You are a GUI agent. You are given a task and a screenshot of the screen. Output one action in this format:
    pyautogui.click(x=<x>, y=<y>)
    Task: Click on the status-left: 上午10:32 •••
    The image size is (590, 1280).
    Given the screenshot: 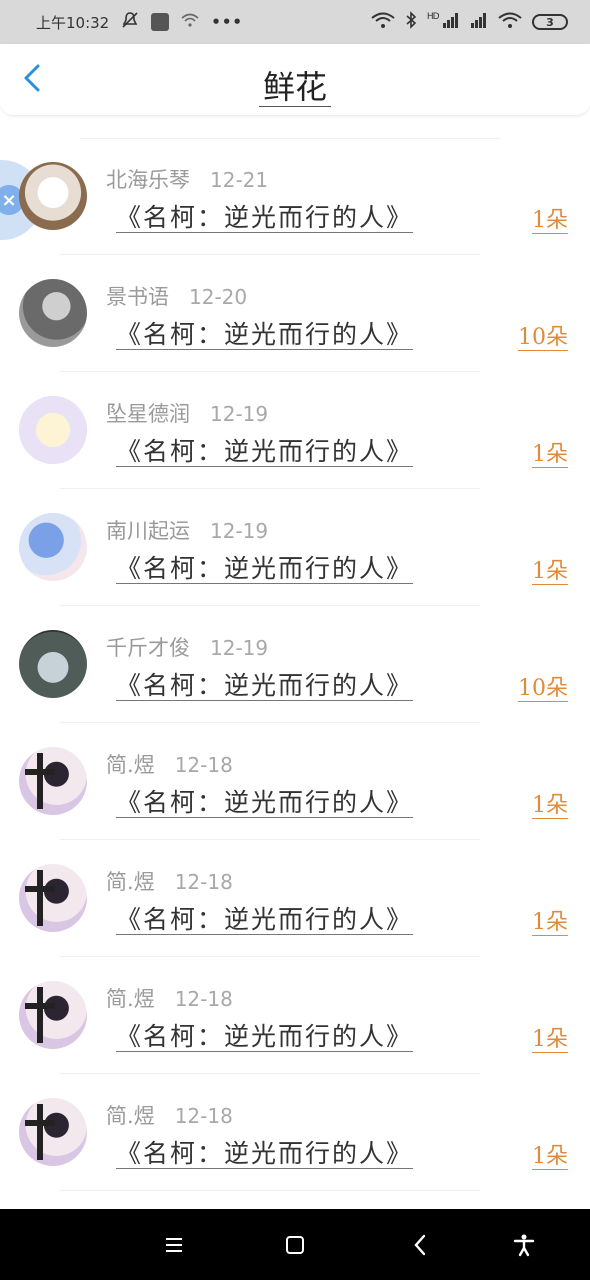 What is the action you would take?
    pyautogui.click(x=139, y=22)
    